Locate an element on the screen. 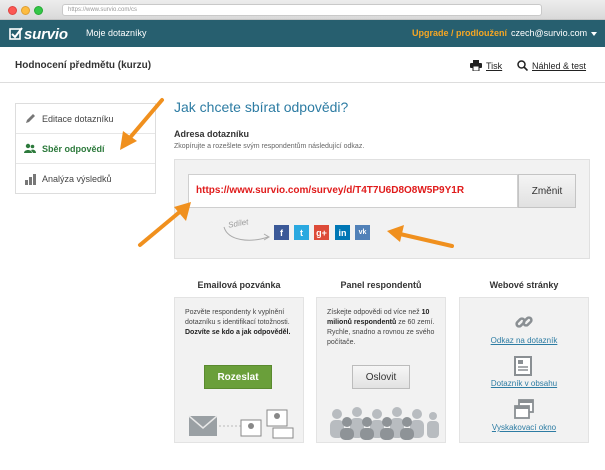  email-illustration-icon is located at coordinates (241, 424).